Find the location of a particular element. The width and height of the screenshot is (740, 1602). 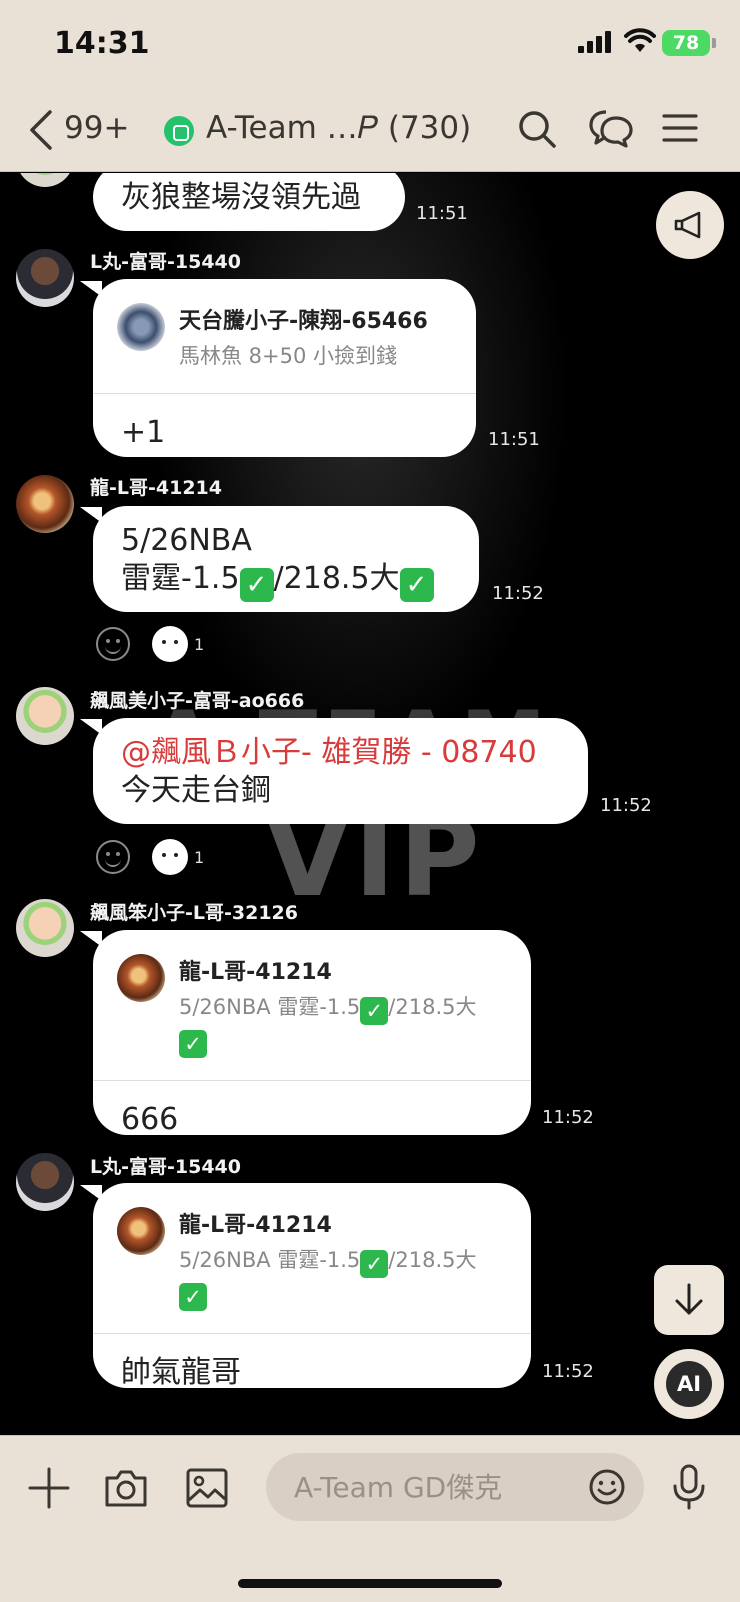

top-bar: 14:31 78 99+ A-Team …𝑃 (730) is located at coordinates (370, 86).